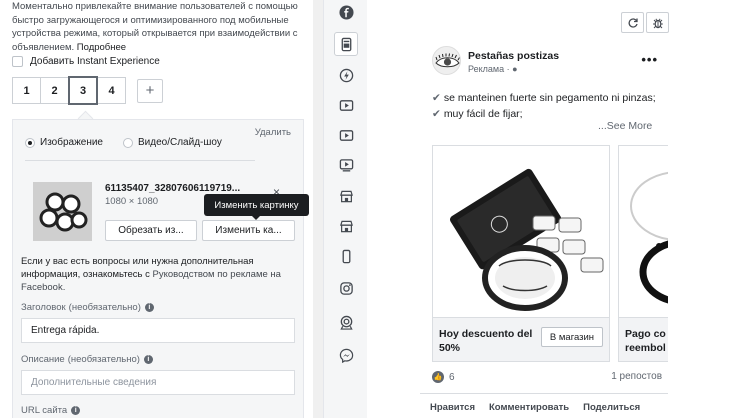 The image size is (730, 418). Describe the element at coordinates (636, 376) in the screenshot. I see `shares-count: 1 репостов` at that location.